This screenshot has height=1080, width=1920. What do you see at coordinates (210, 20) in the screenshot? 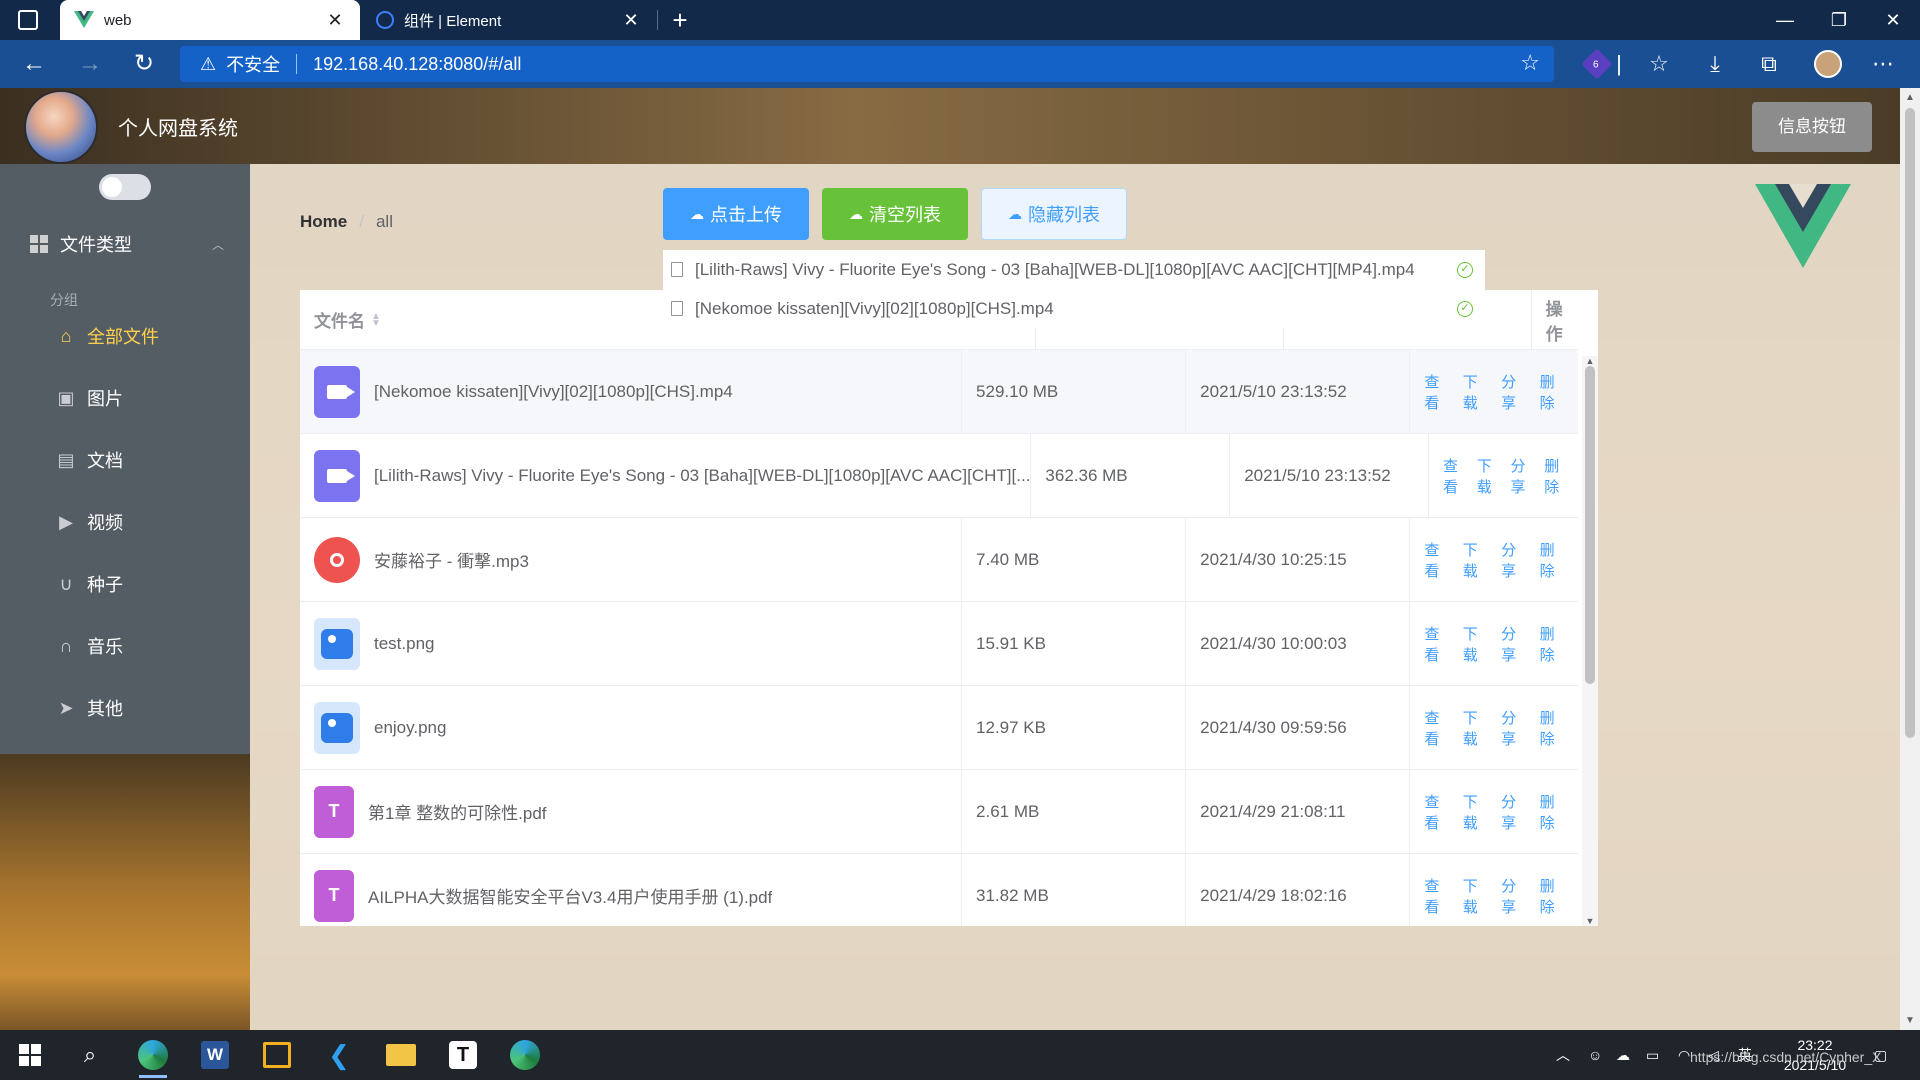
I see `tab-web: web ✕` at bounding box center [210, 20].